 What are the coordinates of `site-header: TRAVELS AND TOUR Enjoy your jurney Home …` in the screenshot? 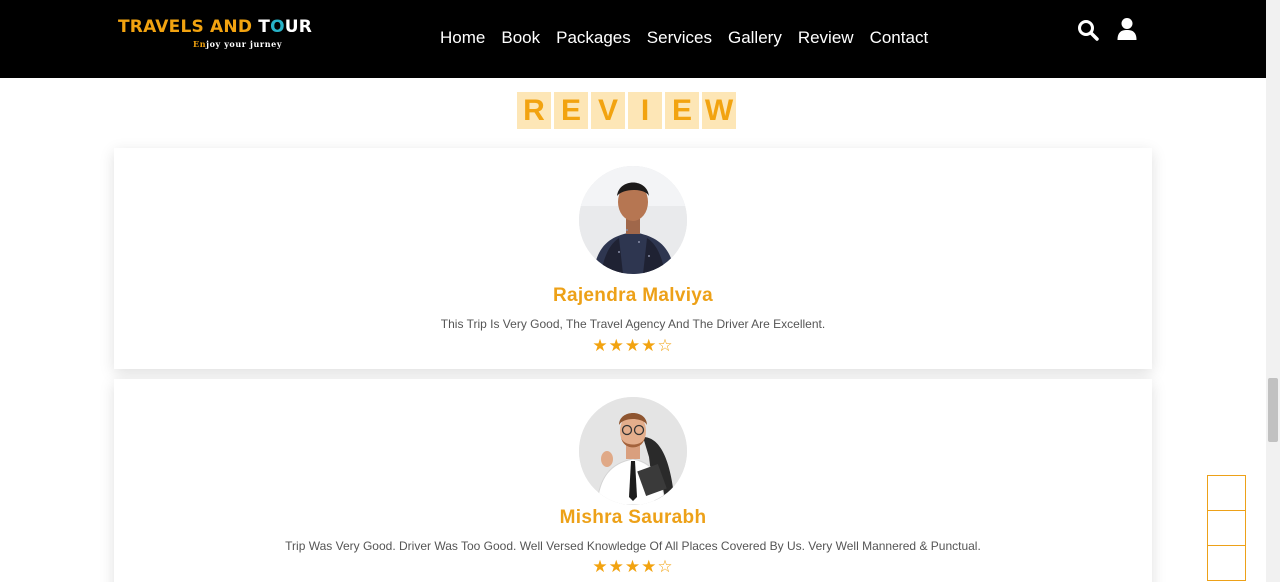 It's located at (633, 39).